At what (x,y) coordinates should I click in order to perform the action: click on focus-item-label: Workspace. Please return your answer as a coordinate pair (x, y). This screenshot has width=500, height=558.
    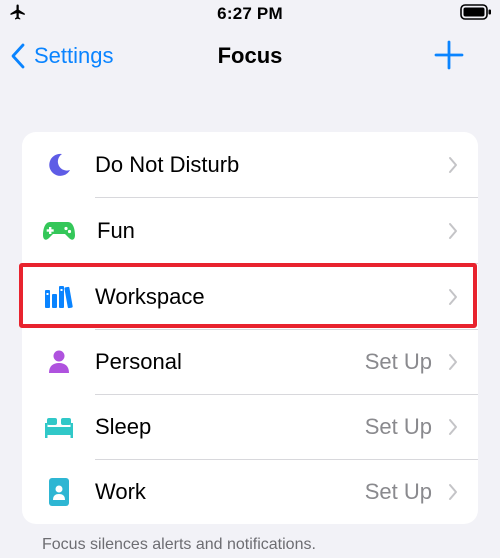
    Looking at the image, I should click on (150, 296).